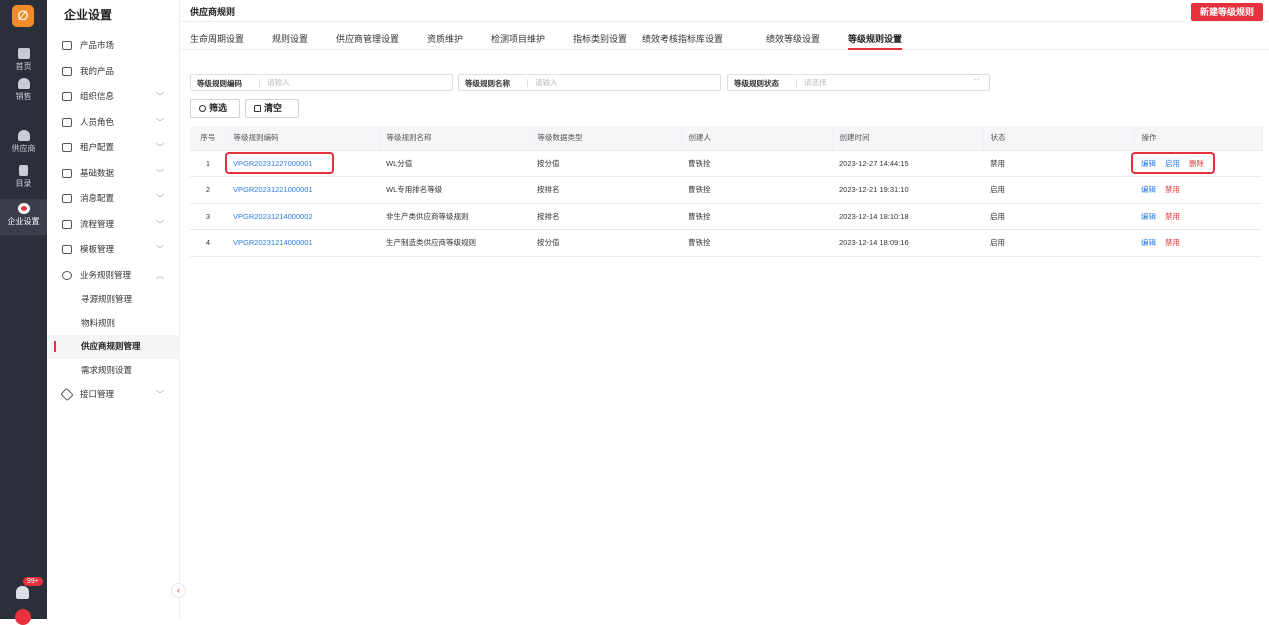 The image size is (1269, 625). What do you see at coordinates (302, 243) in the screenshot?
I see `rule-code-link: VPGR20231214000001` at bounding box center [302, 243].